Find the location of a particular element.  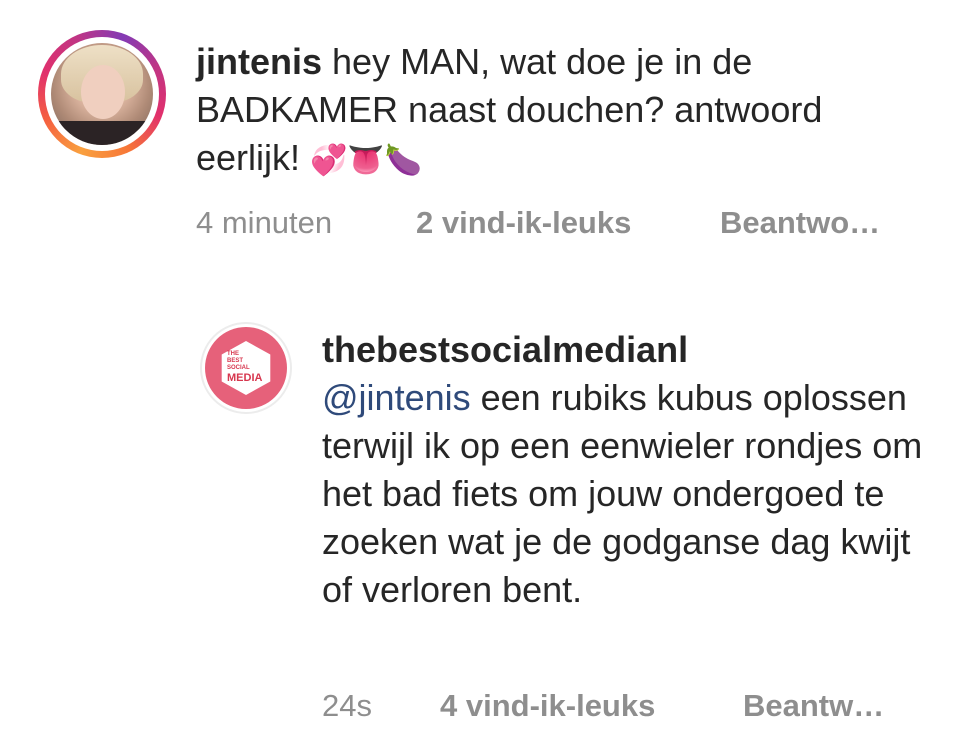

brand-logo-text-1: THE is located at coordinates (233, 354).